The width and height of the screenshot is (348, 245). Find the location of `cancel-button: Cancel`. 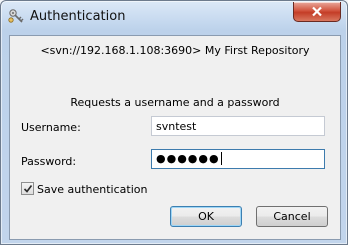

cancel-button: Cancel is located at coordinates (292, 216).